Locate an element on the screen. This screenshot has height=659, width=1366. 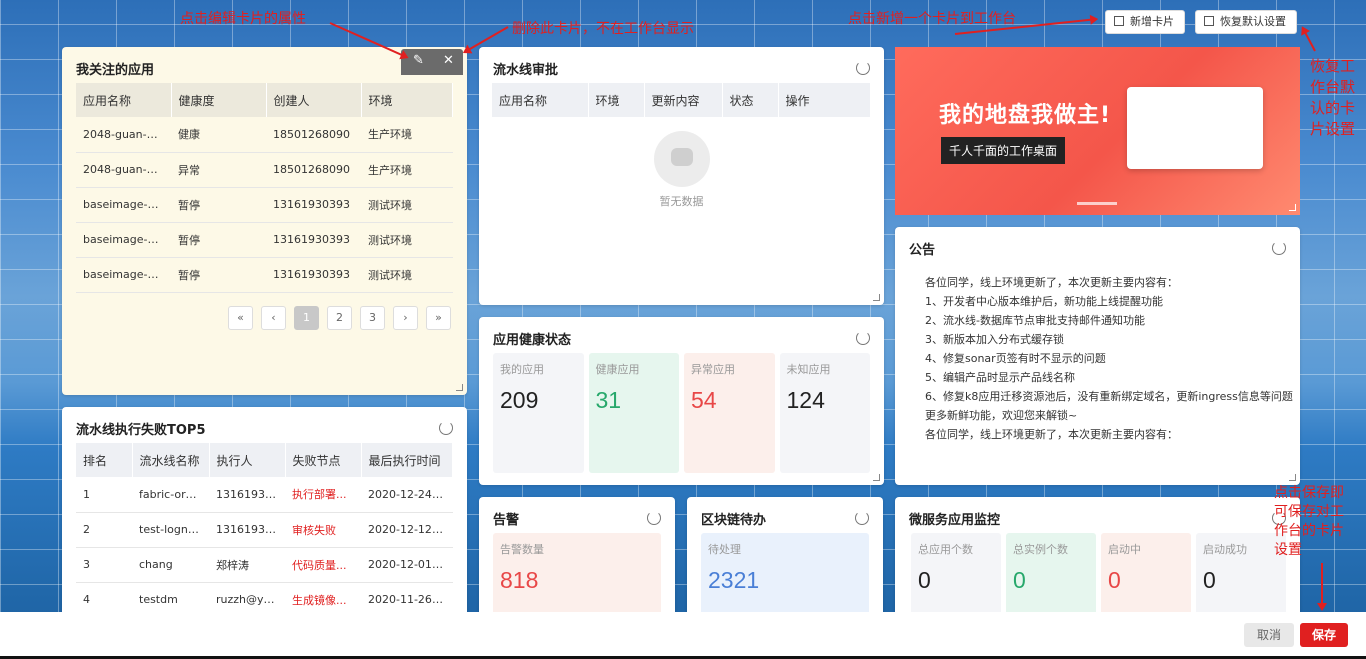
cancel-button: 取消 is located at coordinates (1269, 635).